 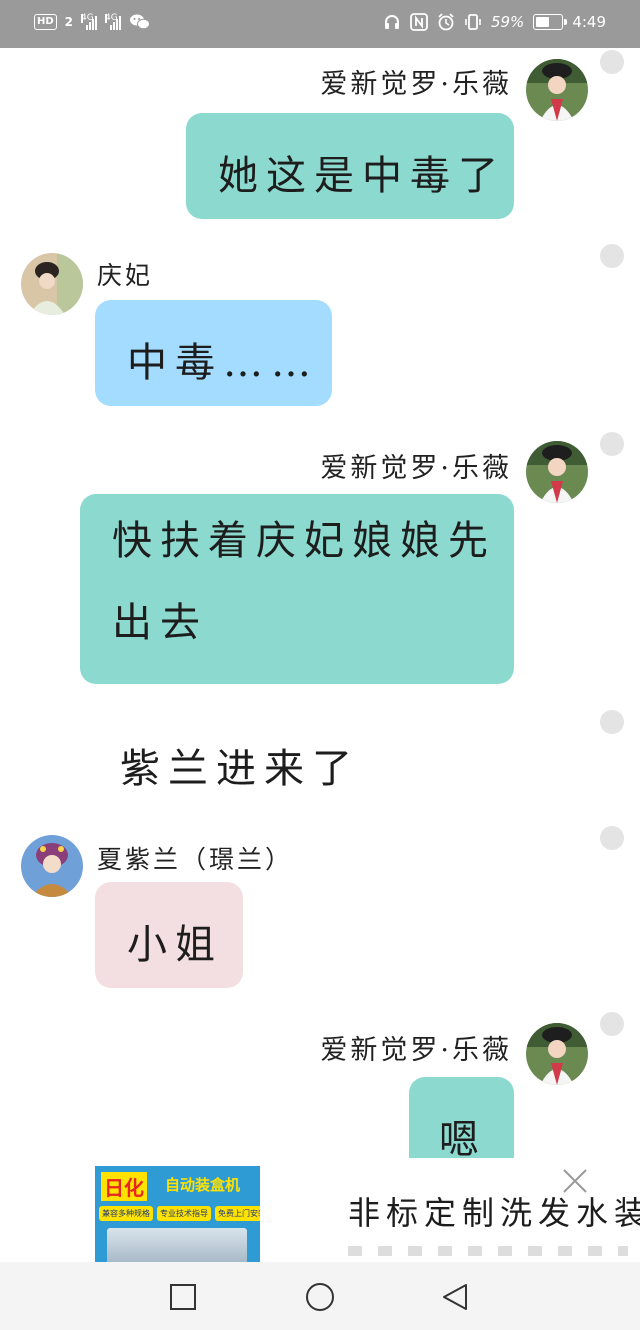 I want to click on ad-chip: 专业技术指导, so click(x=184, y=1213).